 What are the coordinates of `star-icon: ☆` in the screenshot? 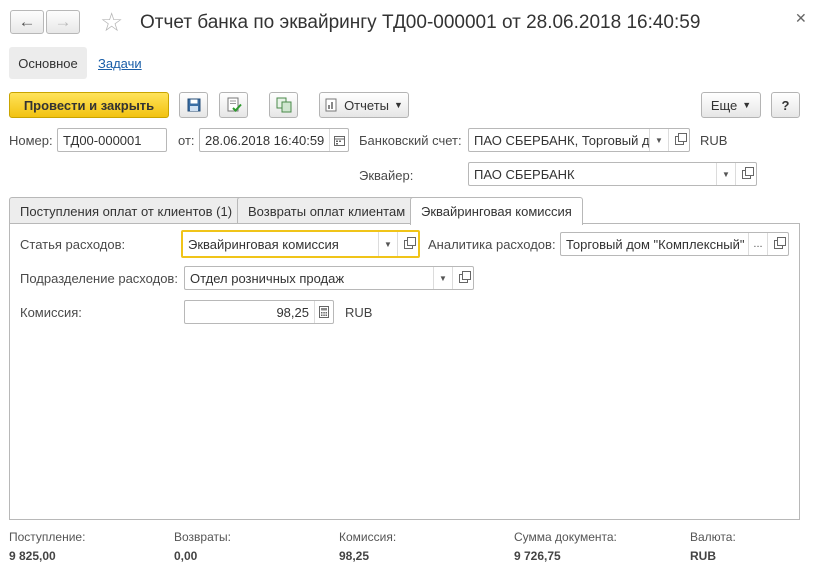 It's located at (111, 22).